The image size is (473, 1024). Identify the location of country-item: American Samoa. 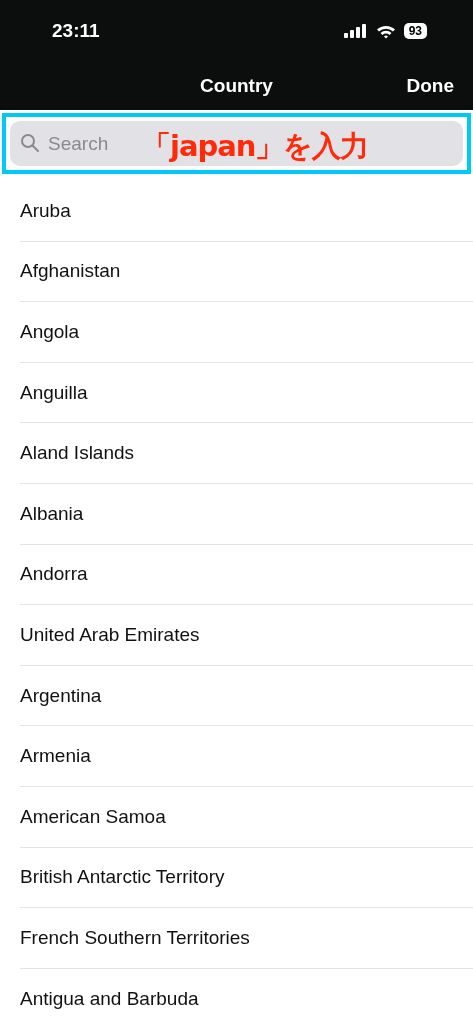
(93, 816).